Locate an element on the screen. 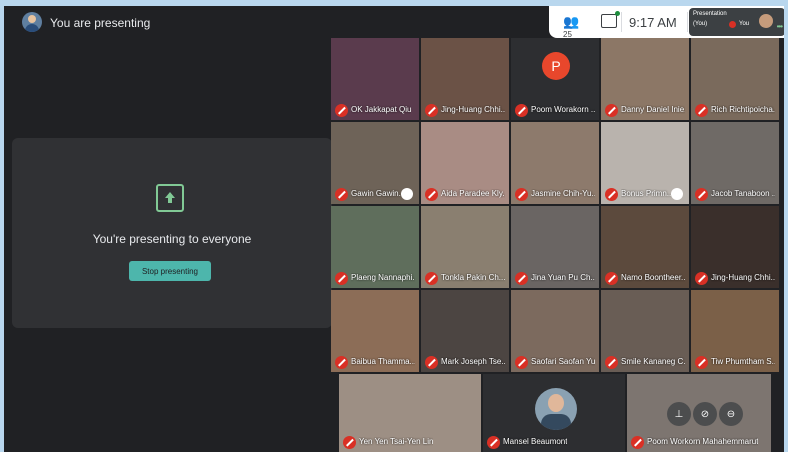 This screenshot has height=452, width=788. self-video is located at coordinates (766, 21).